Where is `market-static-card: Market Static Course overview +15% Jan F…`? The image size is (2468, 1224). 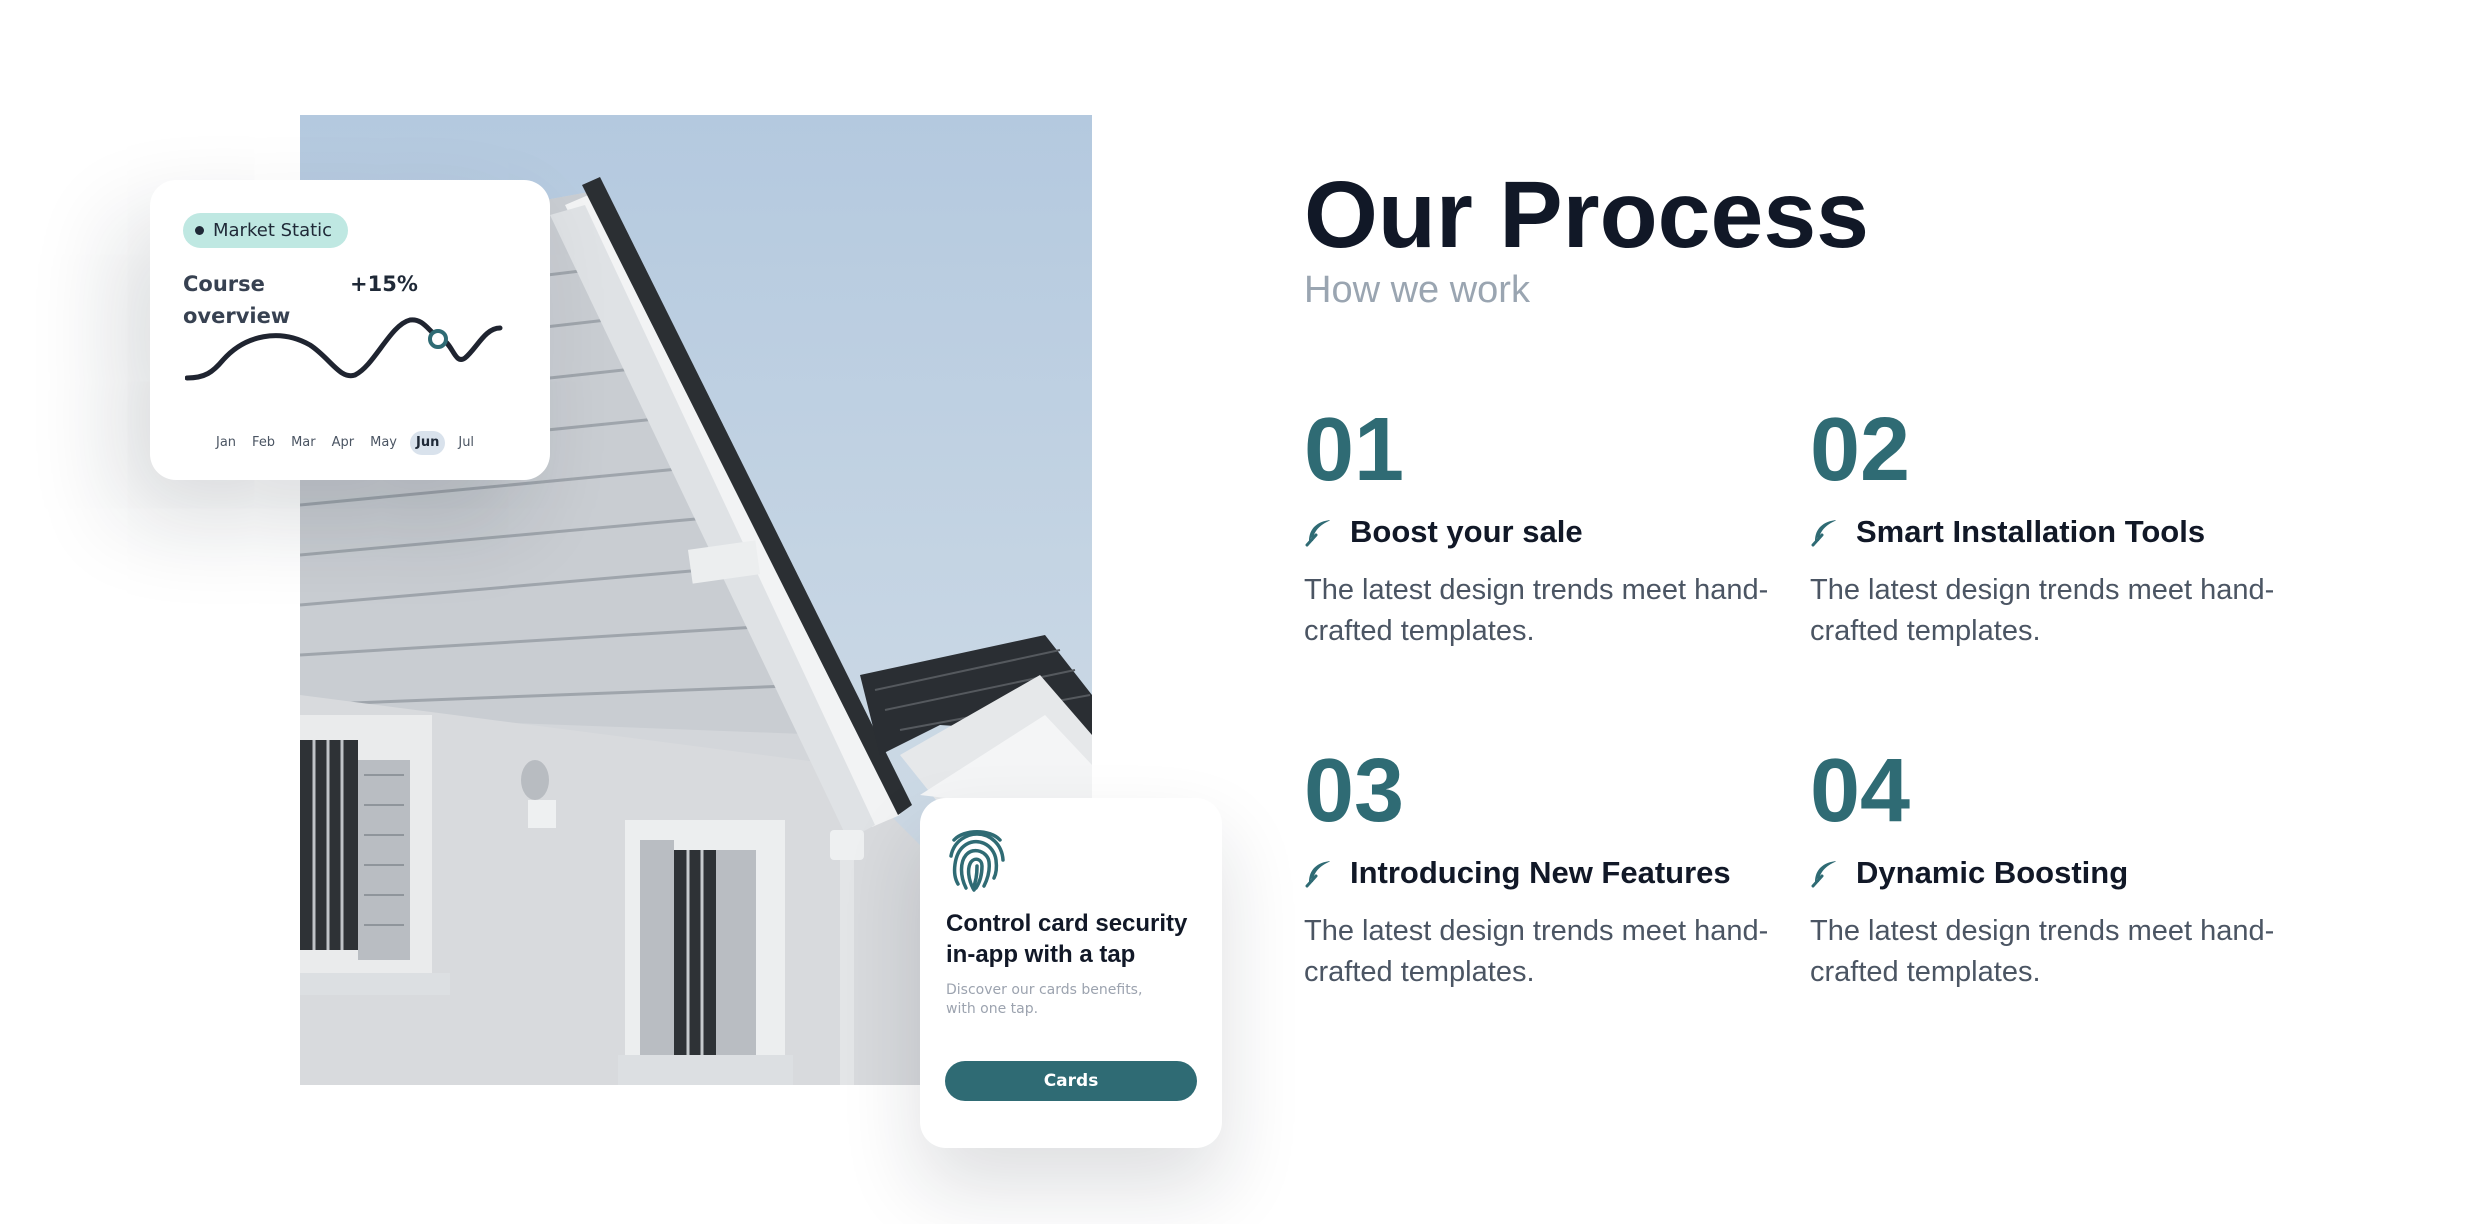
market-static-card: Market Static Course overview +15% Jan F… is located at coordinates (350, 330).